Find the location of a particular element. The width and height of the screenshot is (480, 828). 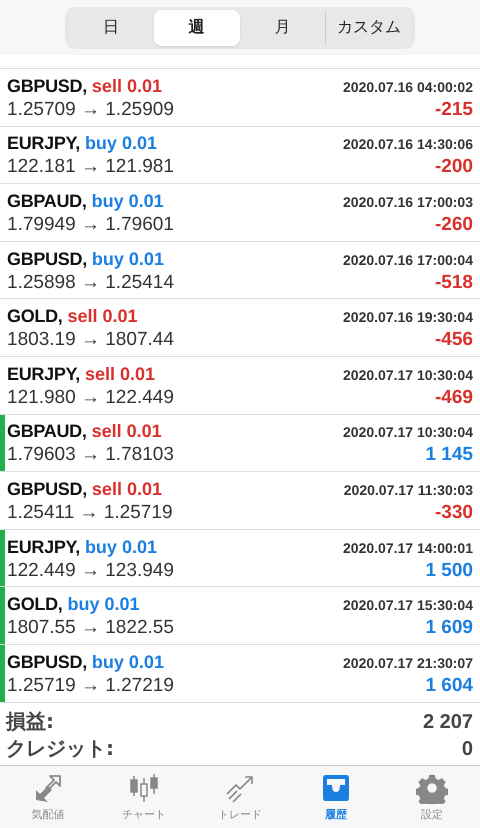

profit-value: -200 is located at coordinates (453, 167).